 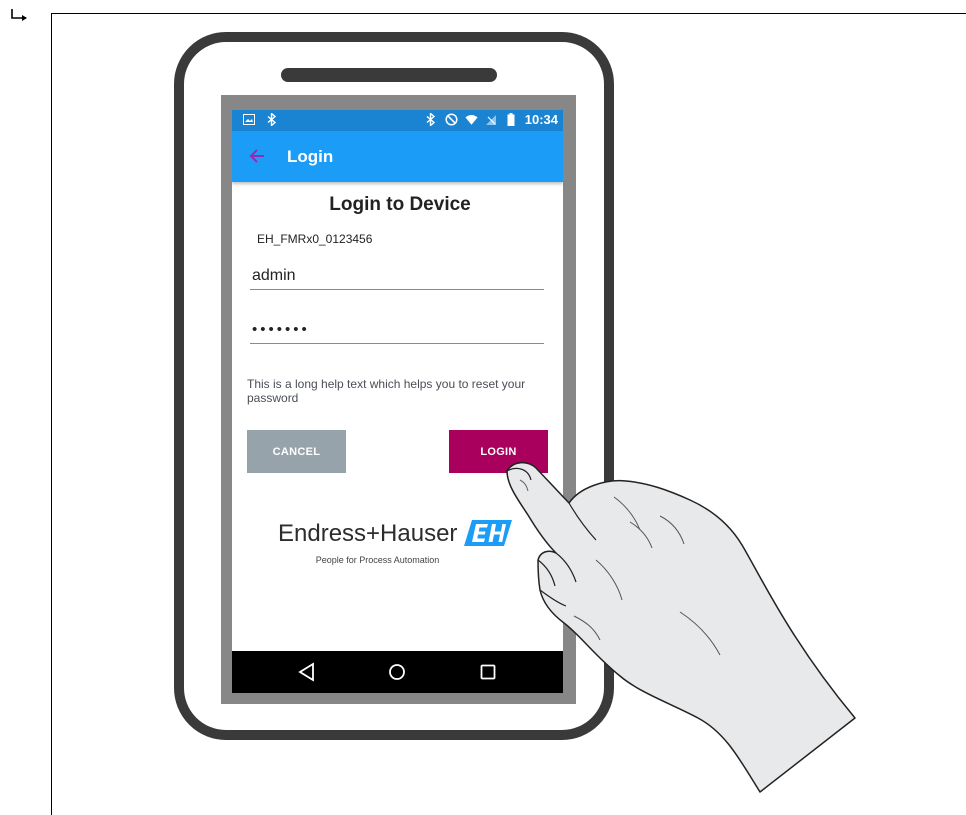 I want to click on password-field, so click(x=397, y=330).